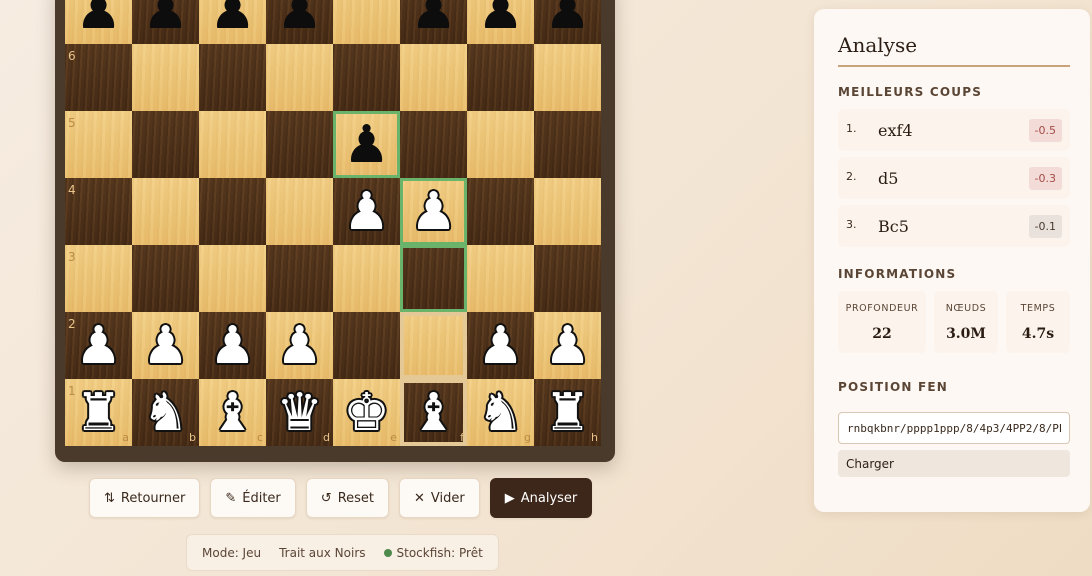 Image resolution: width=1092 pixels, height=576 pixels. What do you see at coordinates (253, 498) in the screenshot?
I see `edit-button: ✎ Éditer` at bounding box center [253, 498].